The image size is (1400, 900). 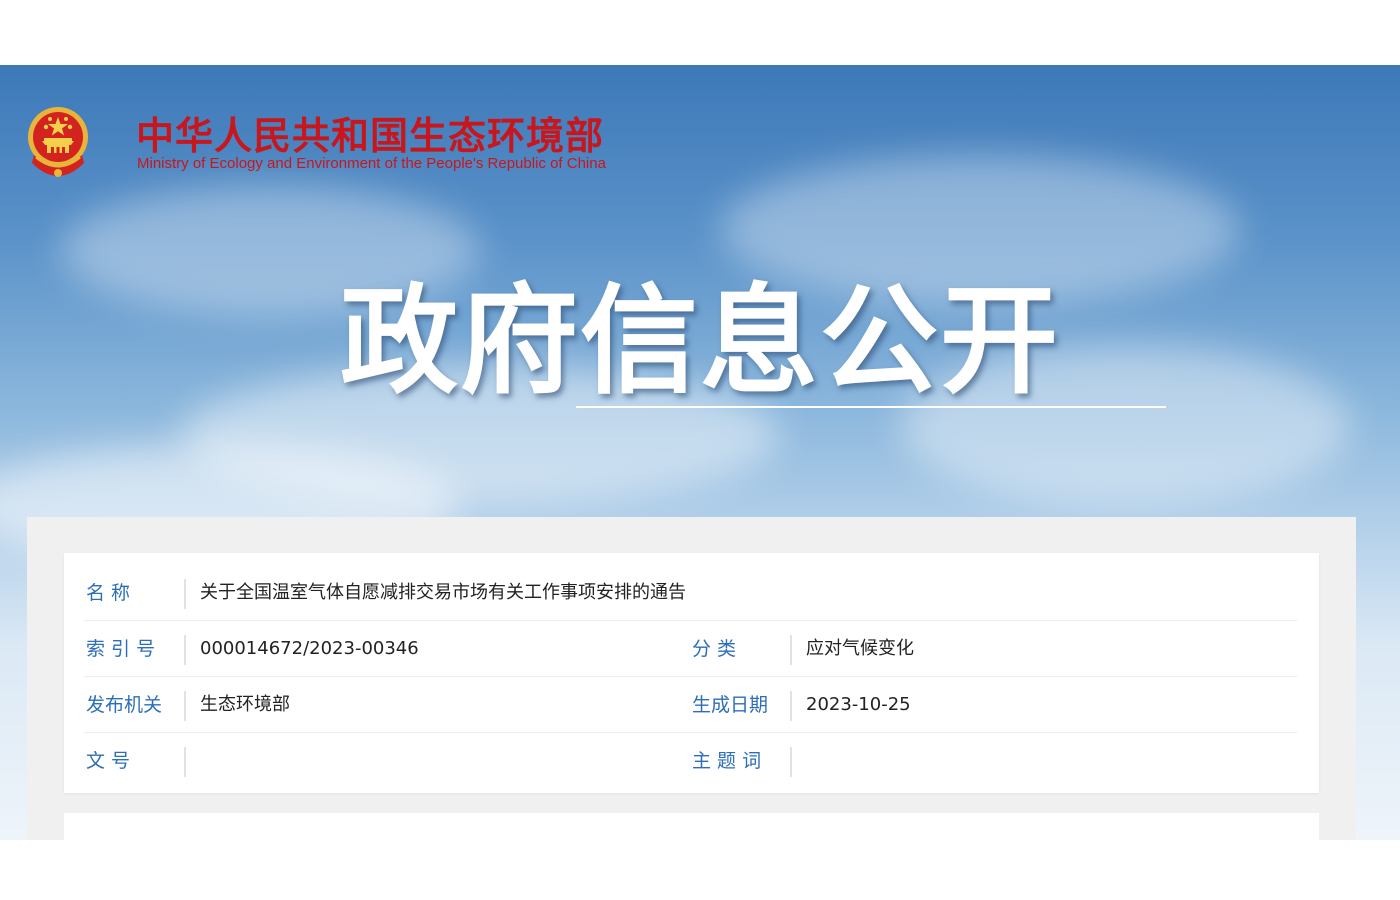 I want to click on hero-underline, so click(x=871, y=407).